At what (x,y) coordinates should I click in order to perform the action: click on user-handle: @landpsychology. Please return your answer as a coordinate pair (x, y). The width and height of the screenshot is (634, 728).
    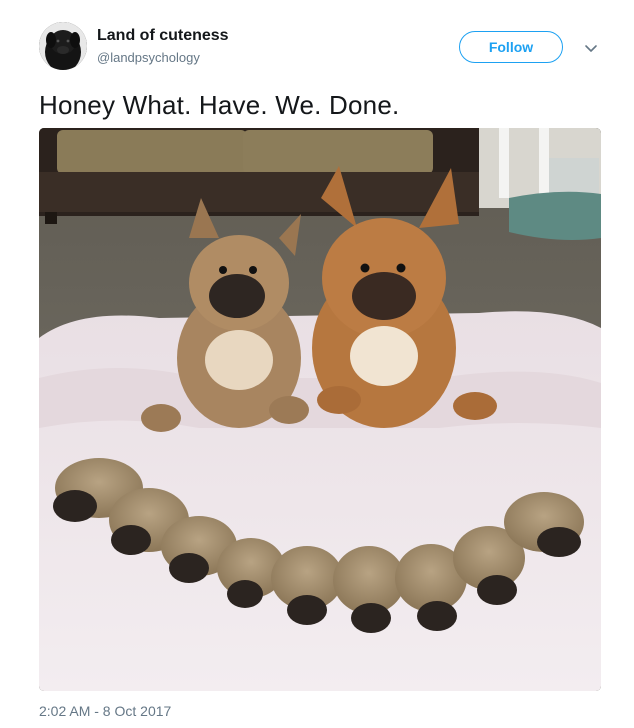
    Looking at the image, I should click on (163, 58).